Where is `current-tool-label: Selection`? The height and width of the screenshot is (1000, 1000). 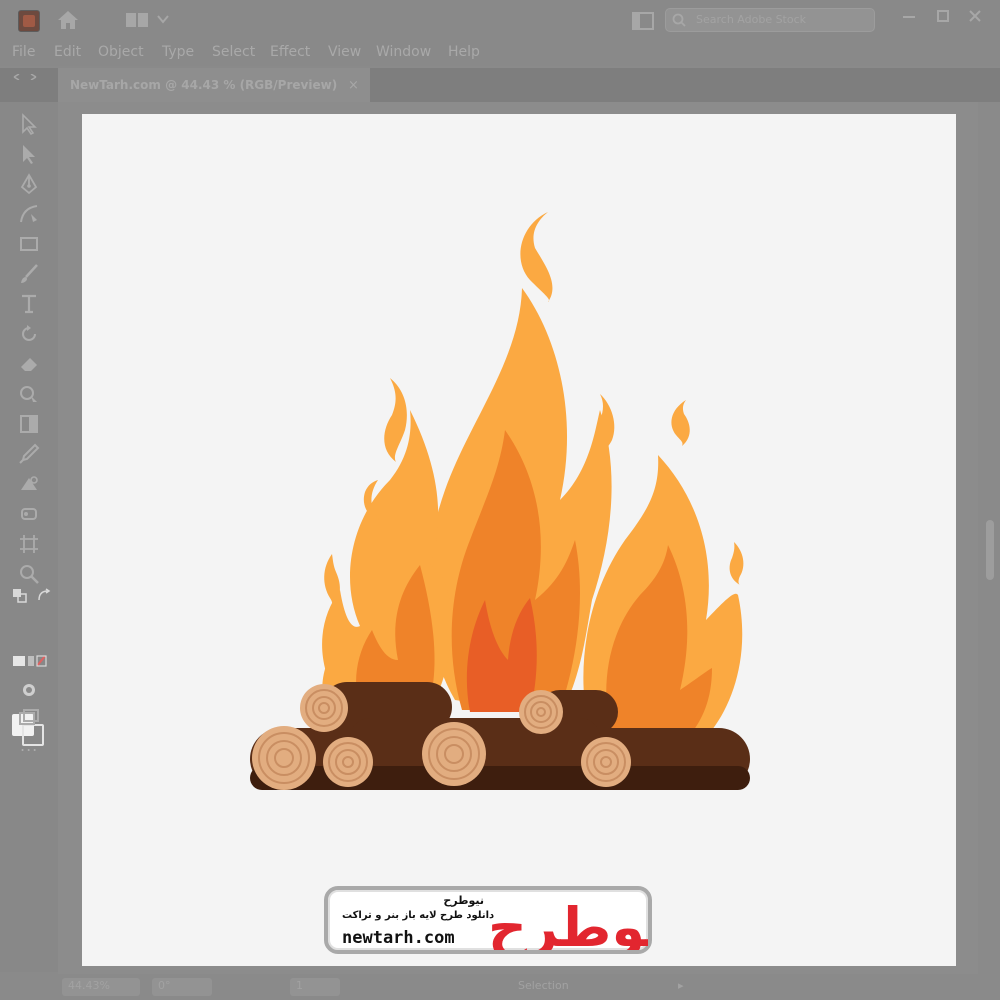 current-tool-label: Selection is located at coordinates (543, 985).